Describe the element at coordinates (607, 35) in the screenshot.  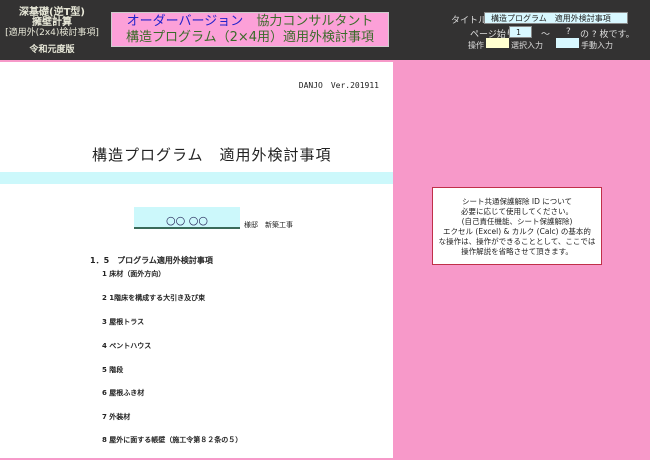
I see `page-total: の ? 枚です。` at that location.